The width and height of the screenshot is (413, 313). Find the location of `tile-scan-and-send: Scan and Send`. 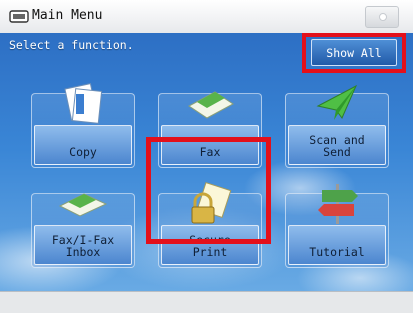

tile-scan-and-send: Scan and Send is located at coordinates (337, 126).